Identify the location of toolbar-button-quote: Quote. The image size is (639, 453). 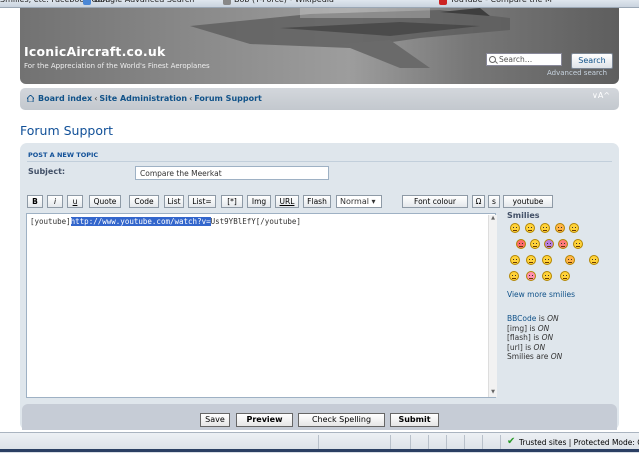
(105, 201).